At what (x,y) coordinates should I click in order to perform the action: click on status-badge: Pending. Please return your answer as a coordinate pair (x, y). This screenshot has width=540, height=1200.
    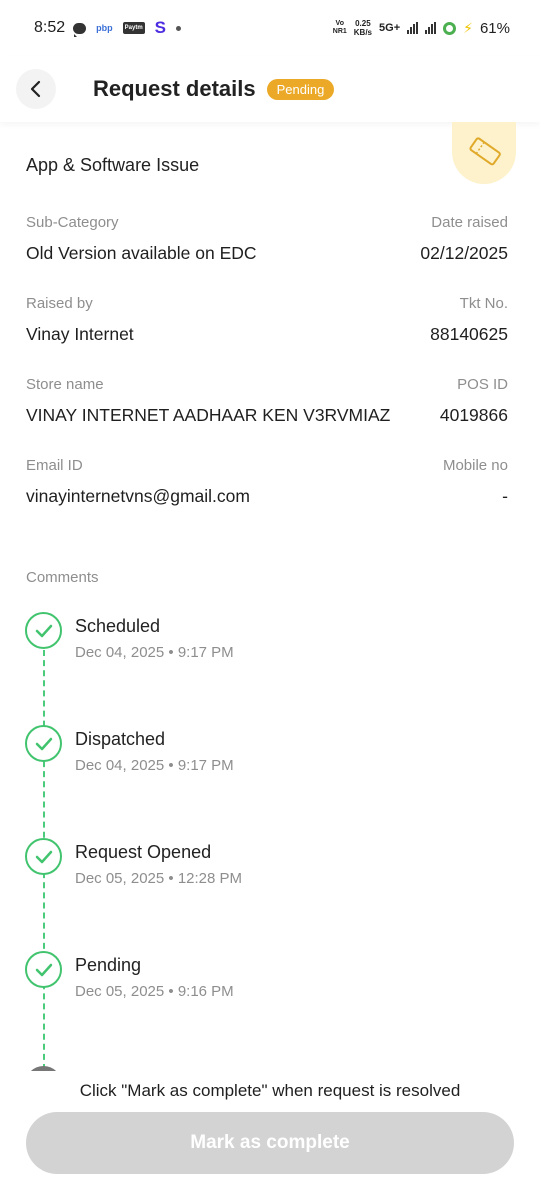
    Looking at the image, I should click on (300, 89).